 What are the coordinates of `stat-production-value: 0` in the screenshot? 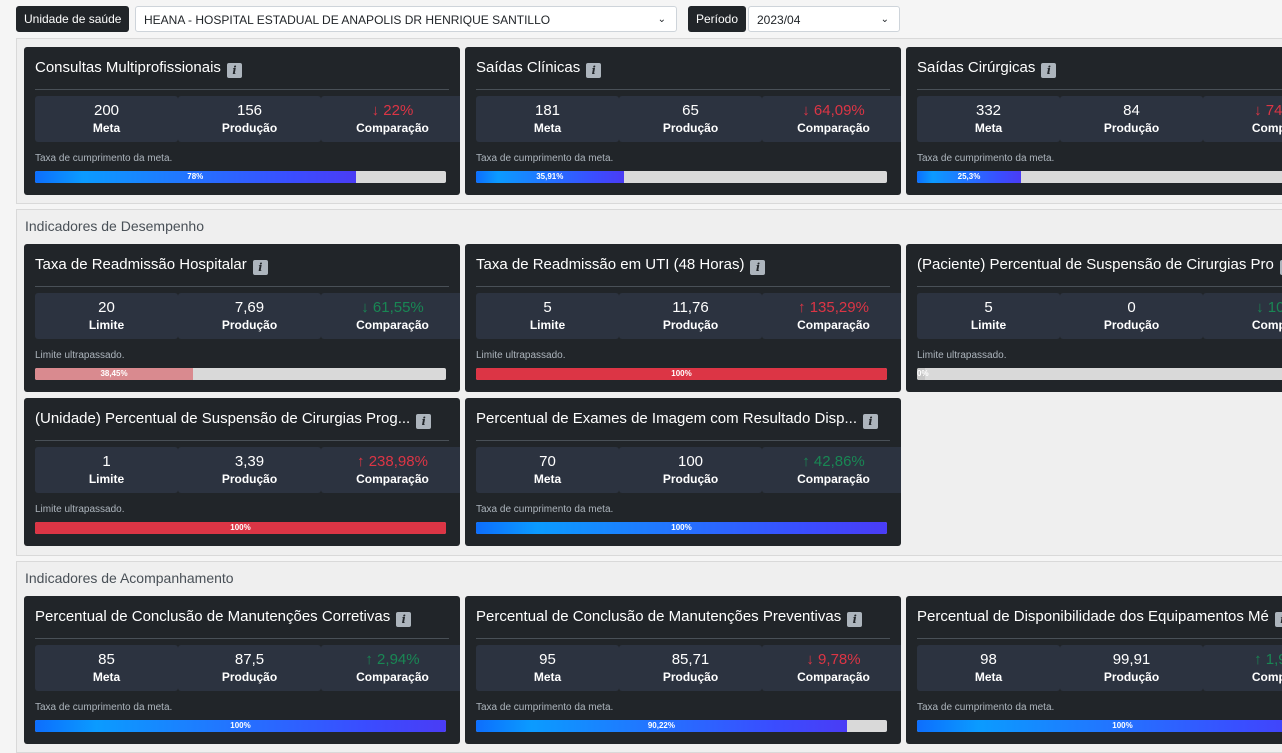 It's located at (1131, 307).